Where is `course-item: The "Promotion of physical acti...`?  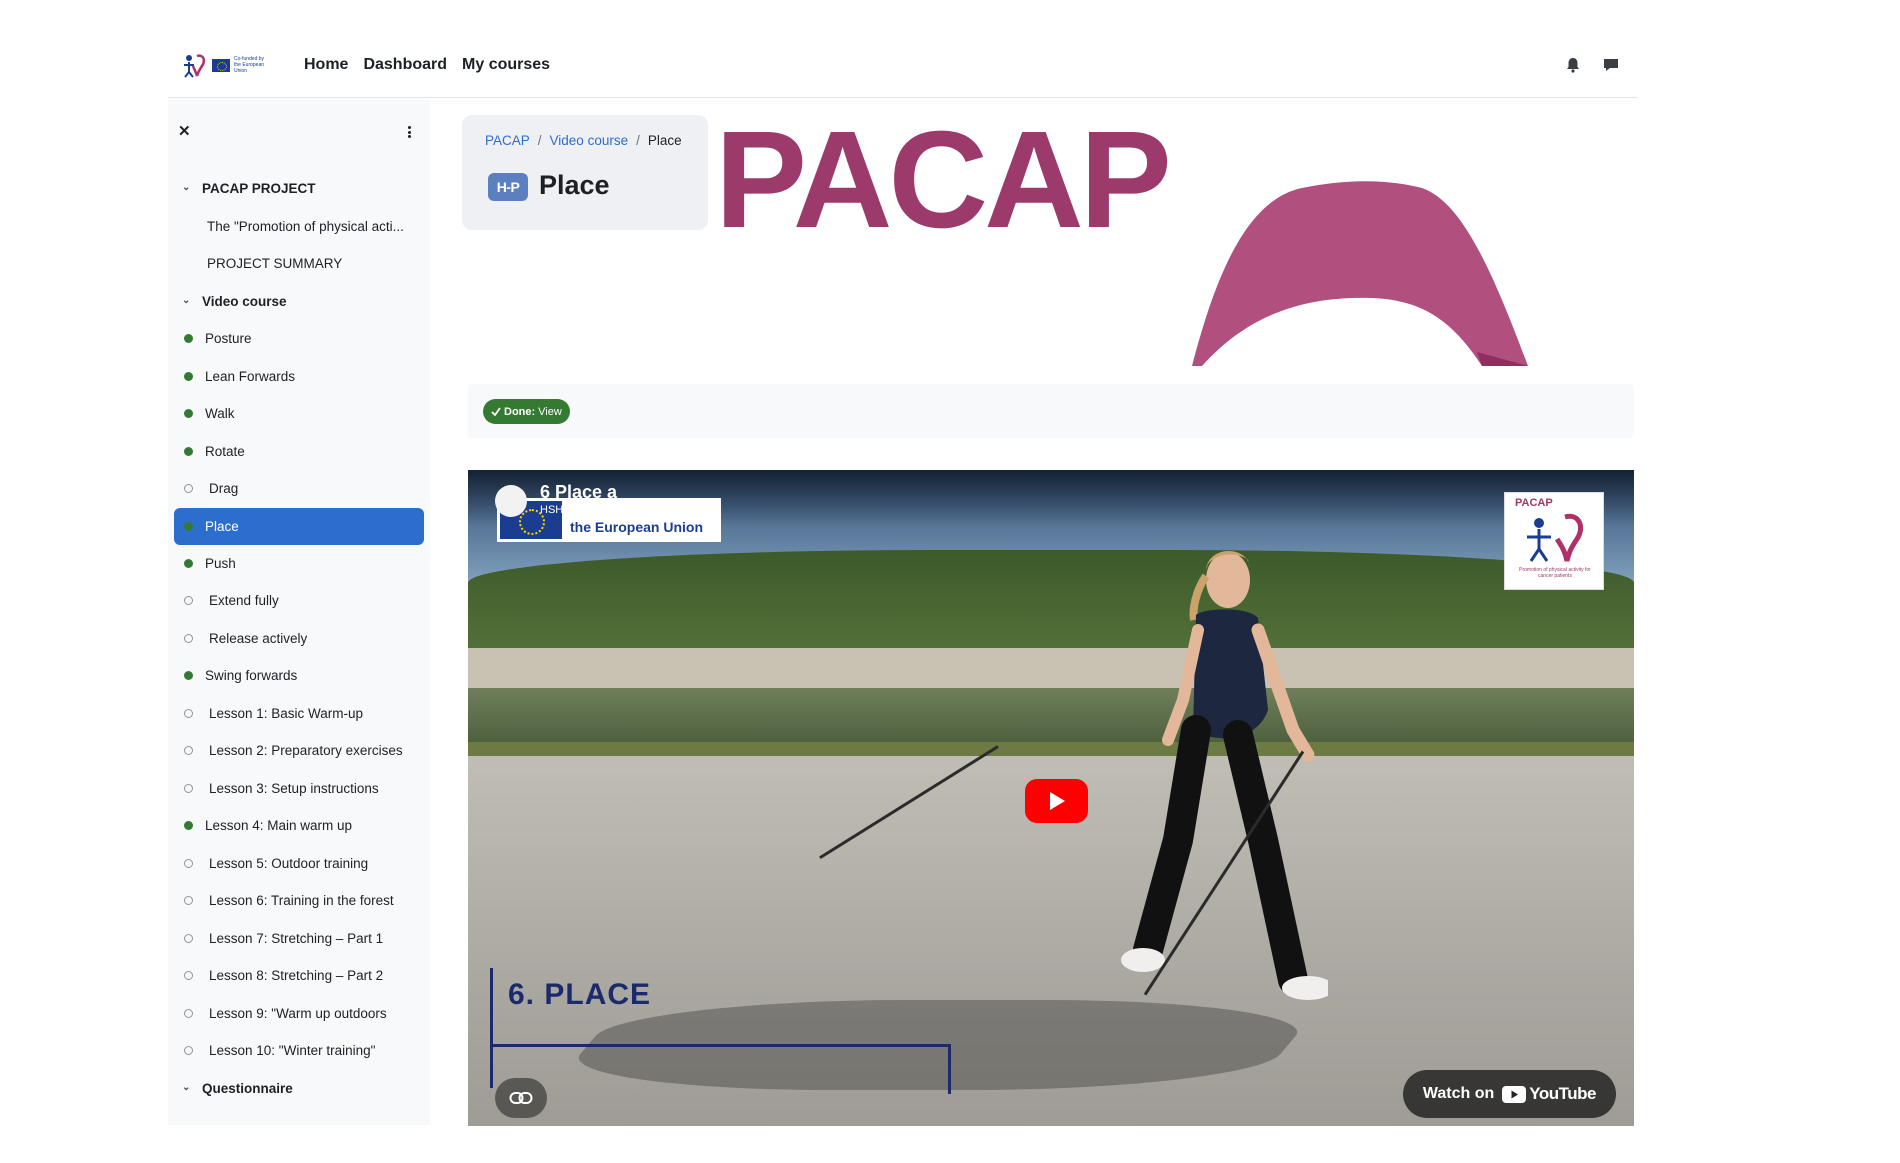 course-item: The "Promotion of physical acti... is located at coordinates (299, 227).